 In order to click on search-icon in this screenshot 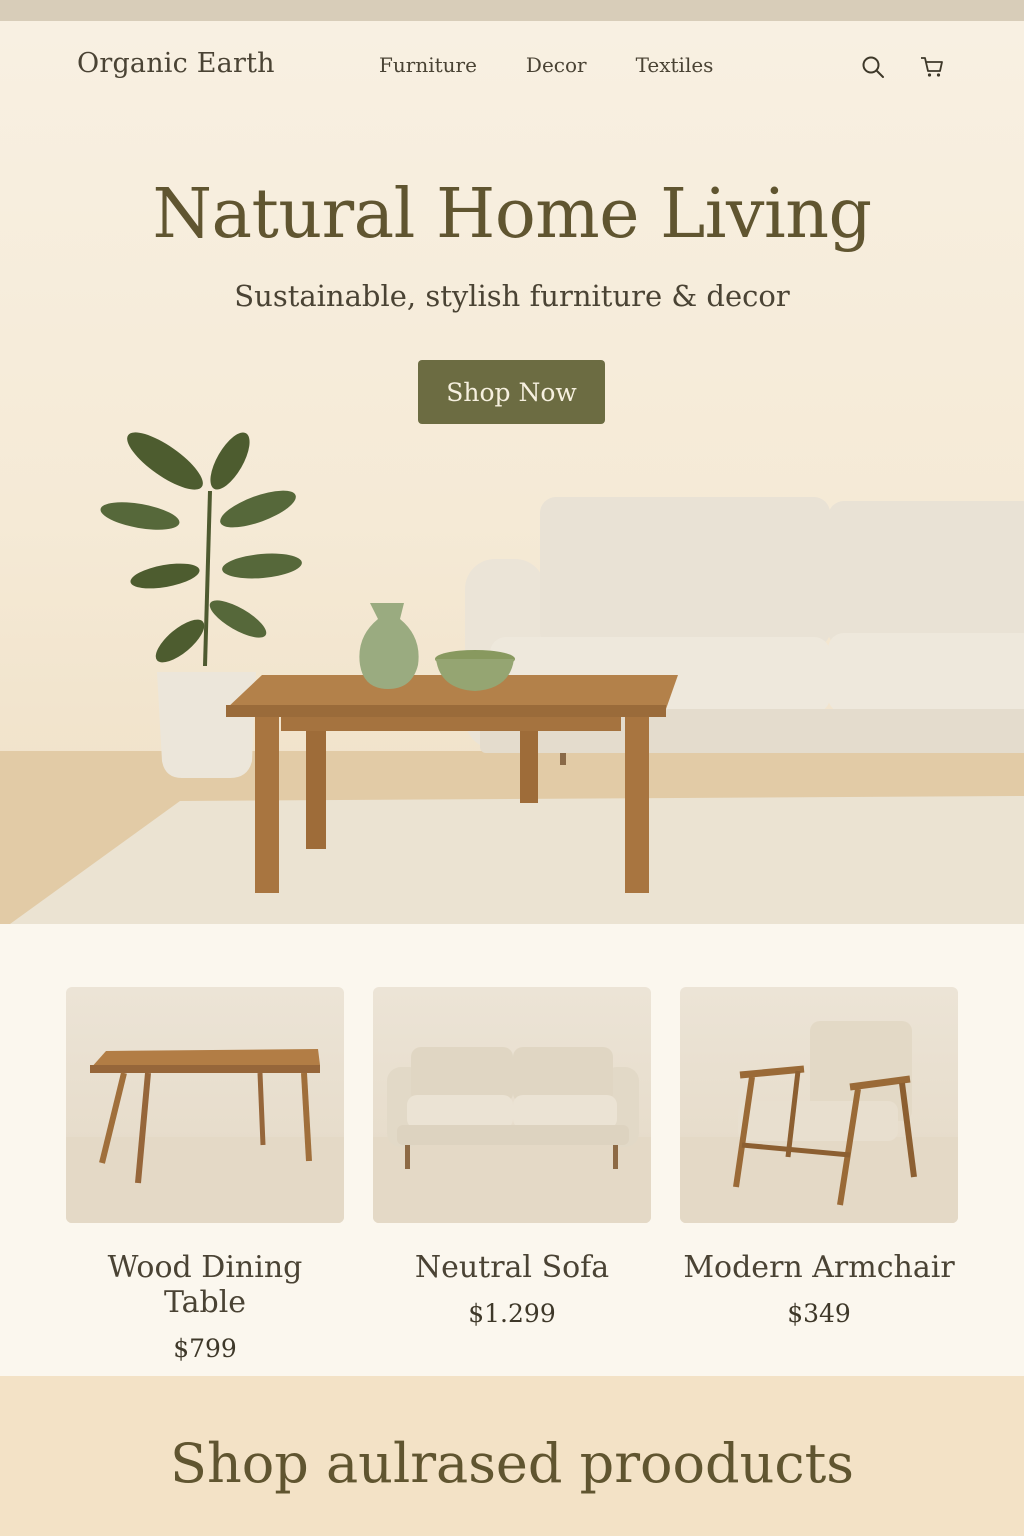, I will do `click(873, 67)`.